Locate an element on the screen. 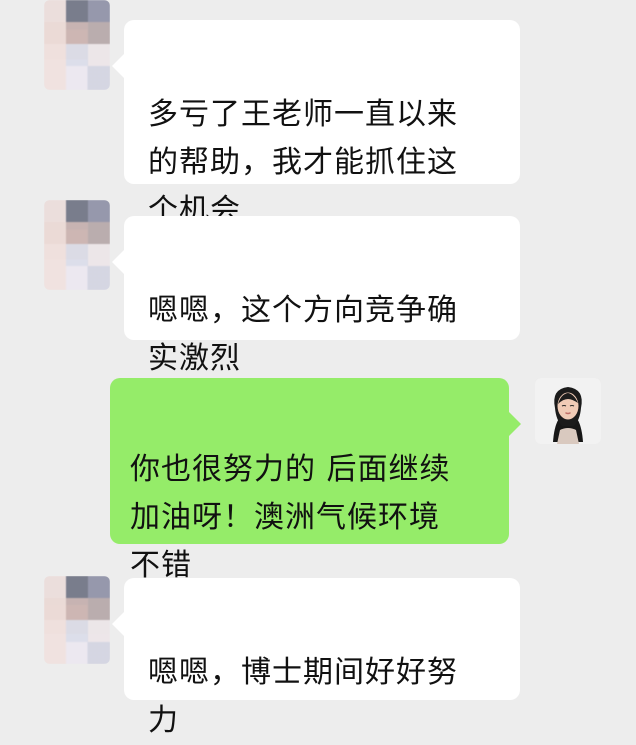 The image size is (636, 745). message-text: 你也很努力的 后面继续 加油呀！澳洲气候环境 不错 is located at coordinates (290, 517).